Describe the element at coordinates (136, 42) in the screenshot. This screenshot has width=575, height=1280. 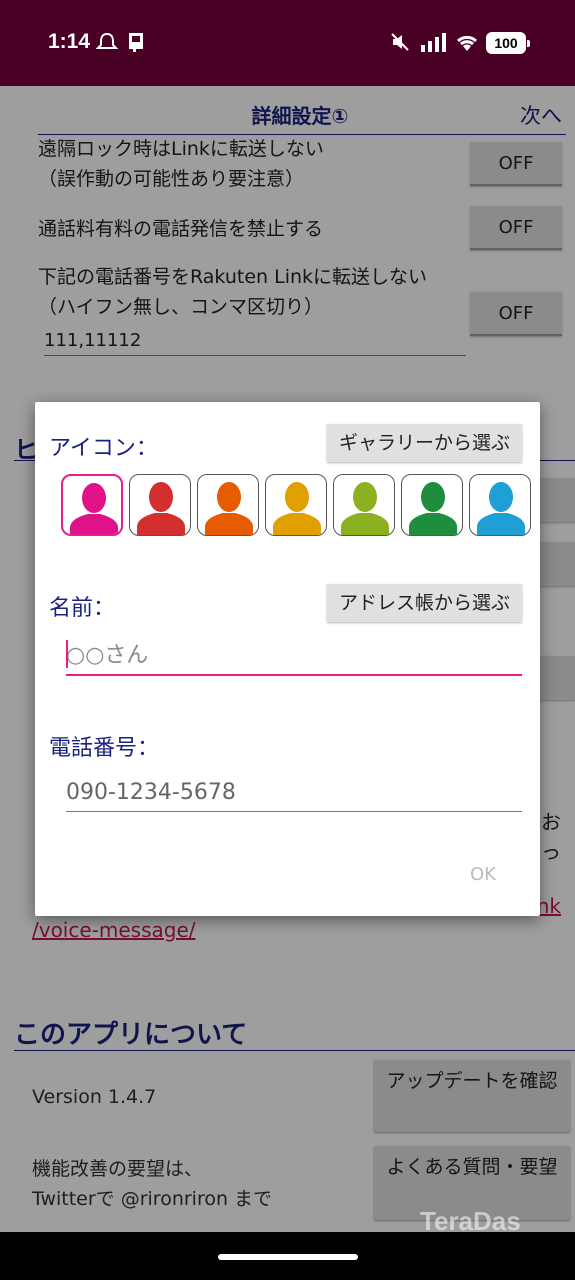
I see `device-icon` at that location.